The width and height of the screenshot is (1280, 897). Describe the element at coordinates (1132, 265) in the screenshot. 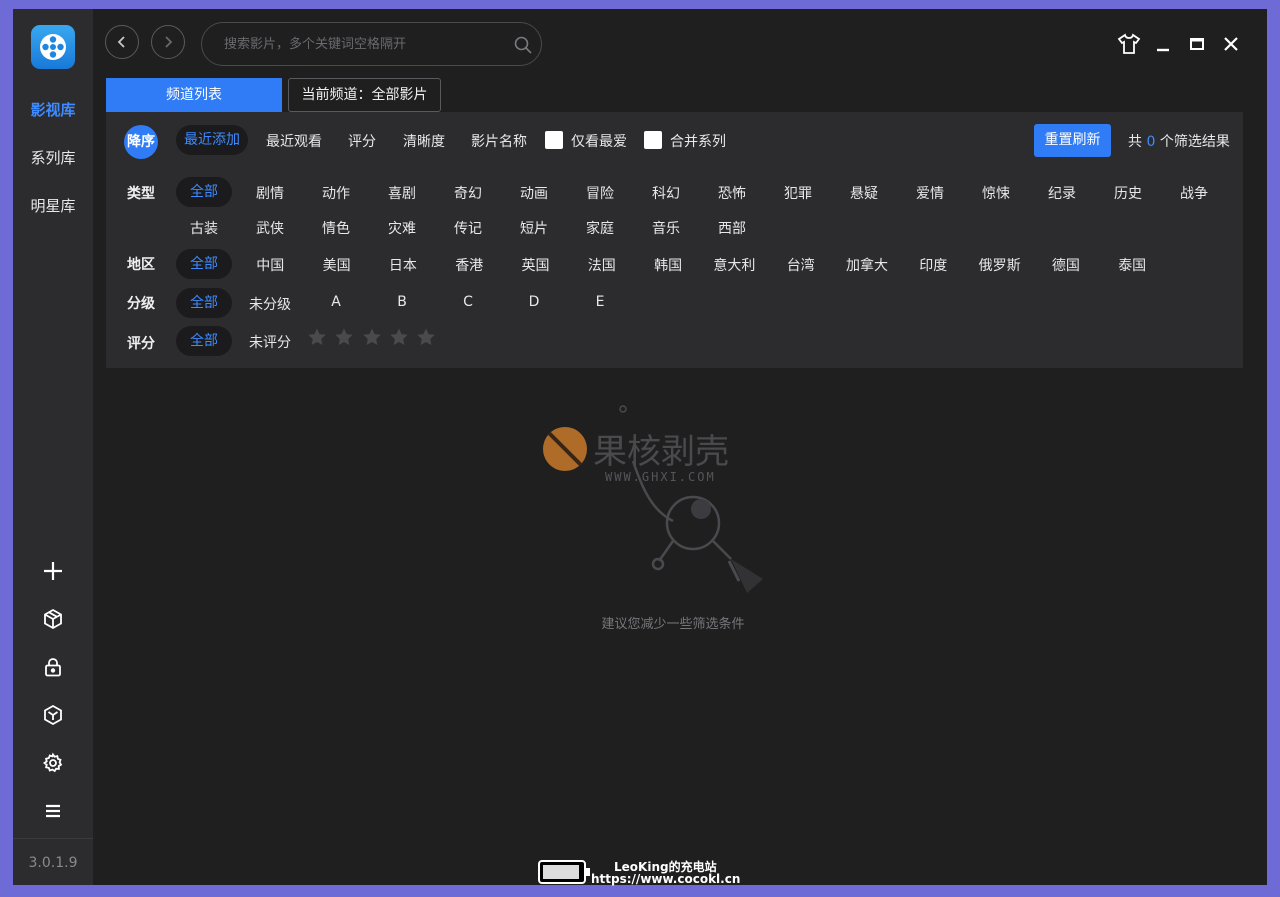

I see `region-option-14: 泰国` at that location.